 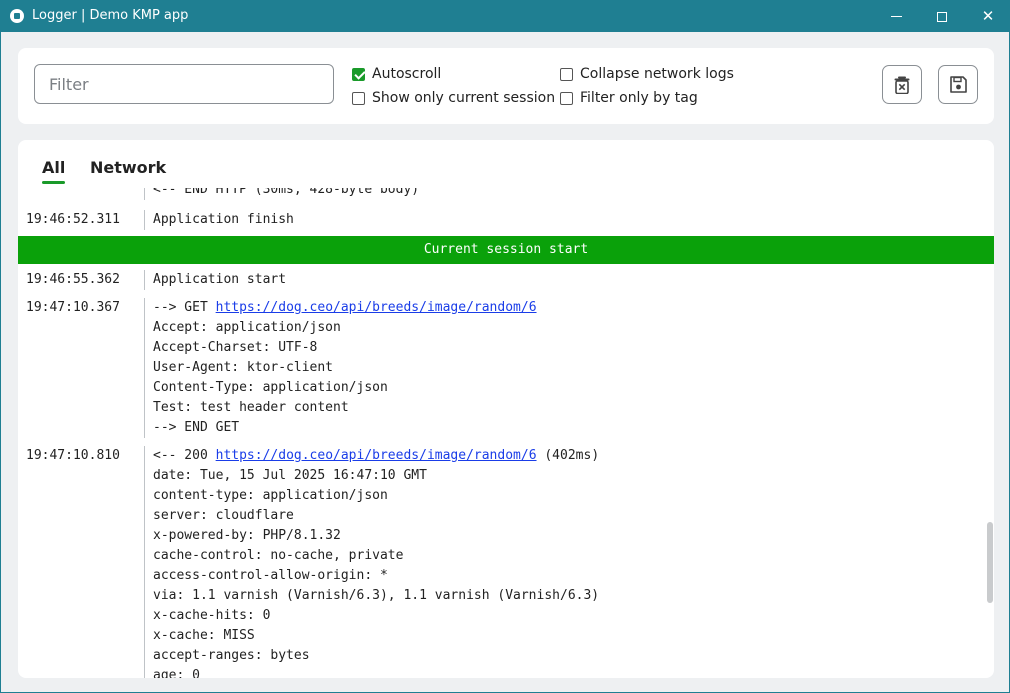 I want to click on session-start-banner: Current session start, so click(x=506, y=250).